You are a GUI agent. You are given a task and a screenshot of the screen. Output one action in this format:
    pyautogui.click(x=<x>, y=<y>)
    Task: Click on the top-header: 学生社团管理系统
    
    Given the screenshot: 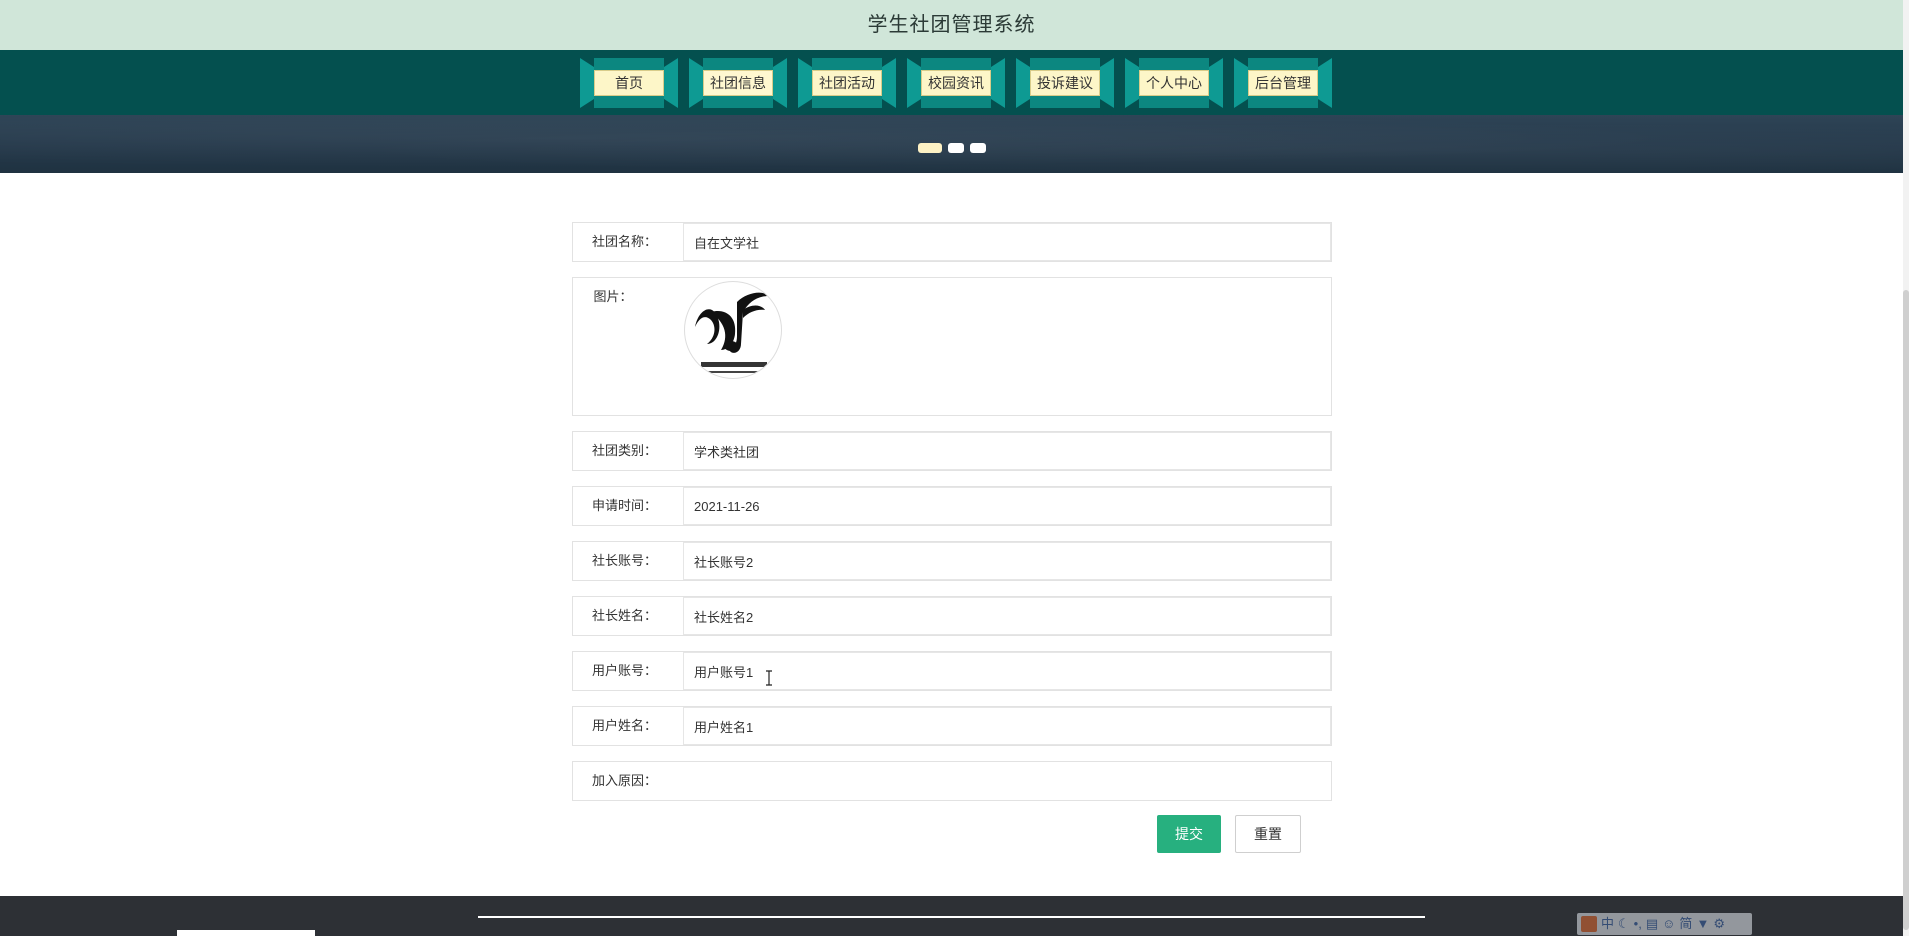 What is the action you would take?
    pyautogui.click(x=951, y=25)
    